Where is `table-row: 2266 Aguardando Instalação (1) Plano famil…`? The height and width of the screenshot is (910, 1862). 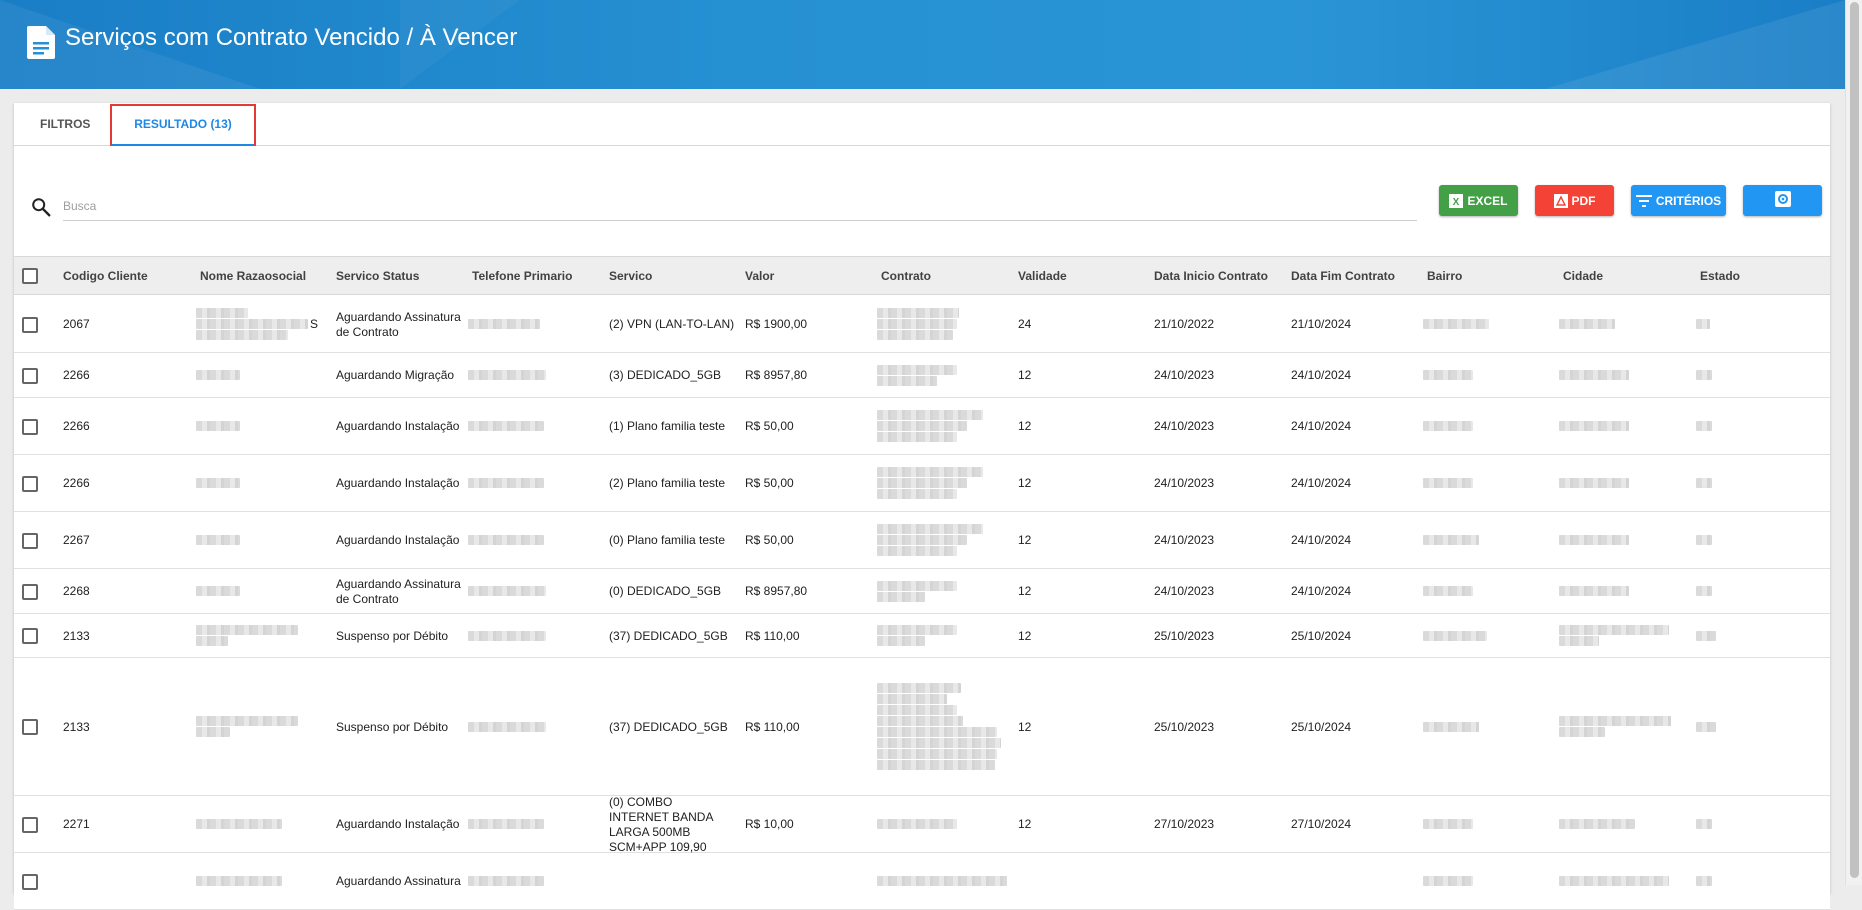 table-row: 2266 Aguardando Instalação (1) Plano famil… is located at coordinates (922, 426).